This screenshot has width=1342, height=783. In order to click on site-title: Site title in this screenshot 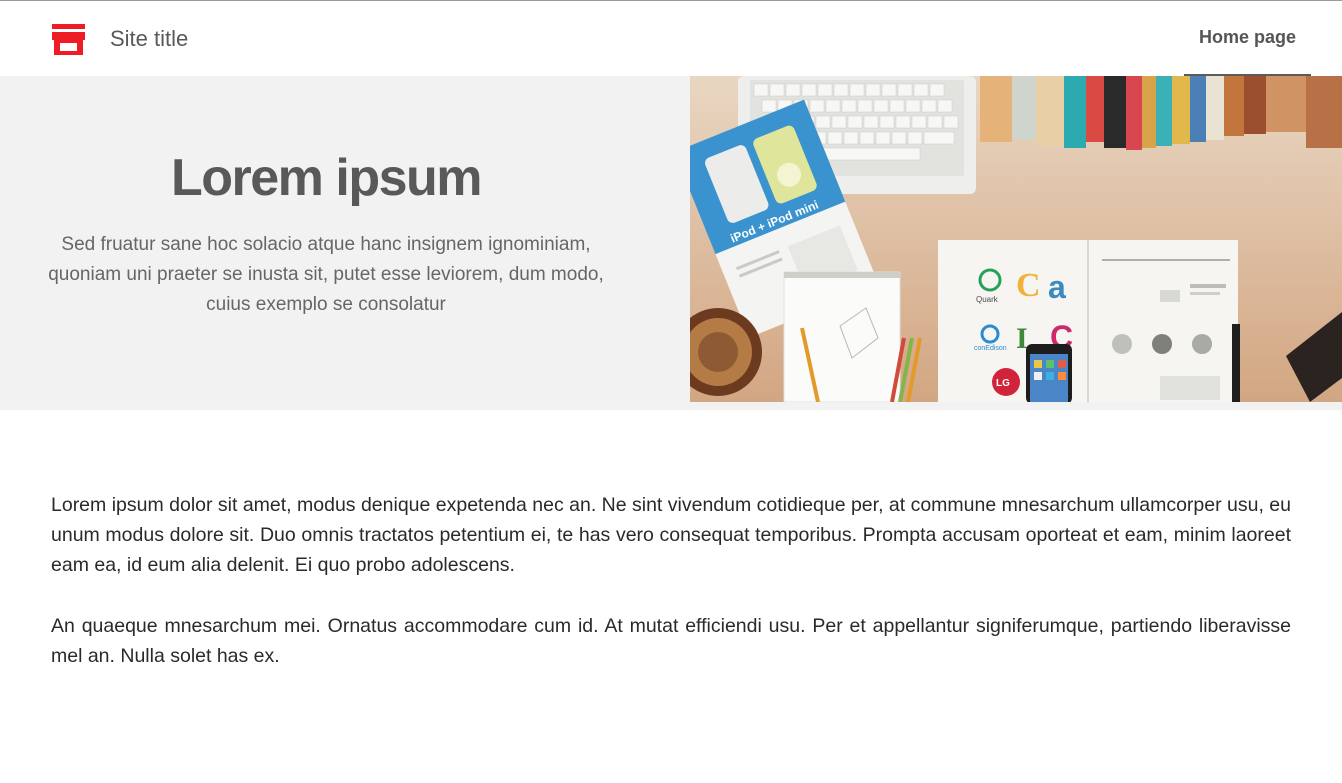, I will do `click(149, 39)`.